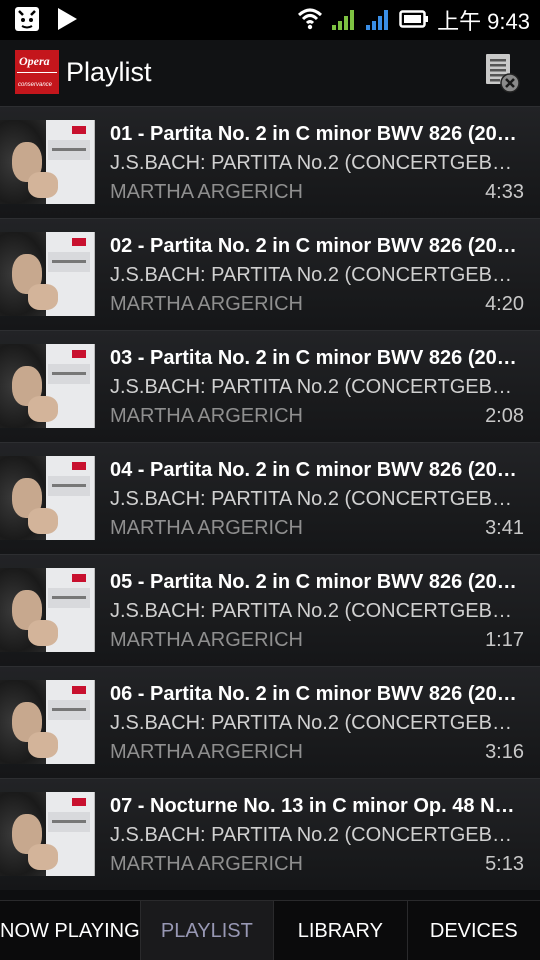 The width and height of the screenshot is (540, 960). I want to click on track-duration: 3:16, so click(504, 752).